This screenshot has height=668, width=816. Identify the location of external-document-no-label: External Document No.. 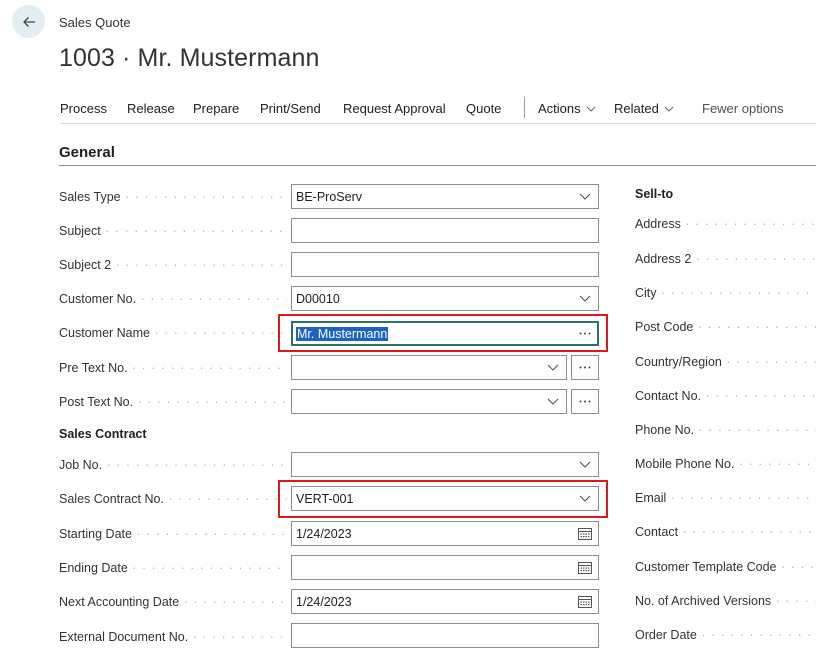
(173, 637).